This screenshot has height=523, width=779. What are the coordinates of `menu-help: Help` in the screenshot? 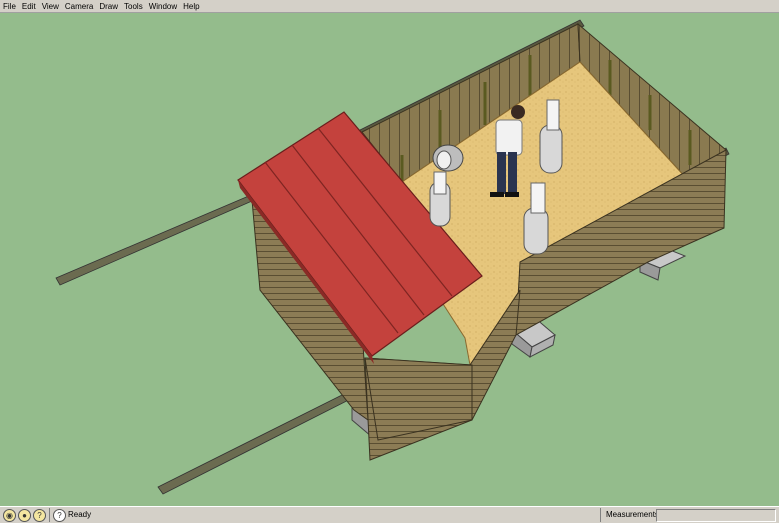 It's located at (191, 6).